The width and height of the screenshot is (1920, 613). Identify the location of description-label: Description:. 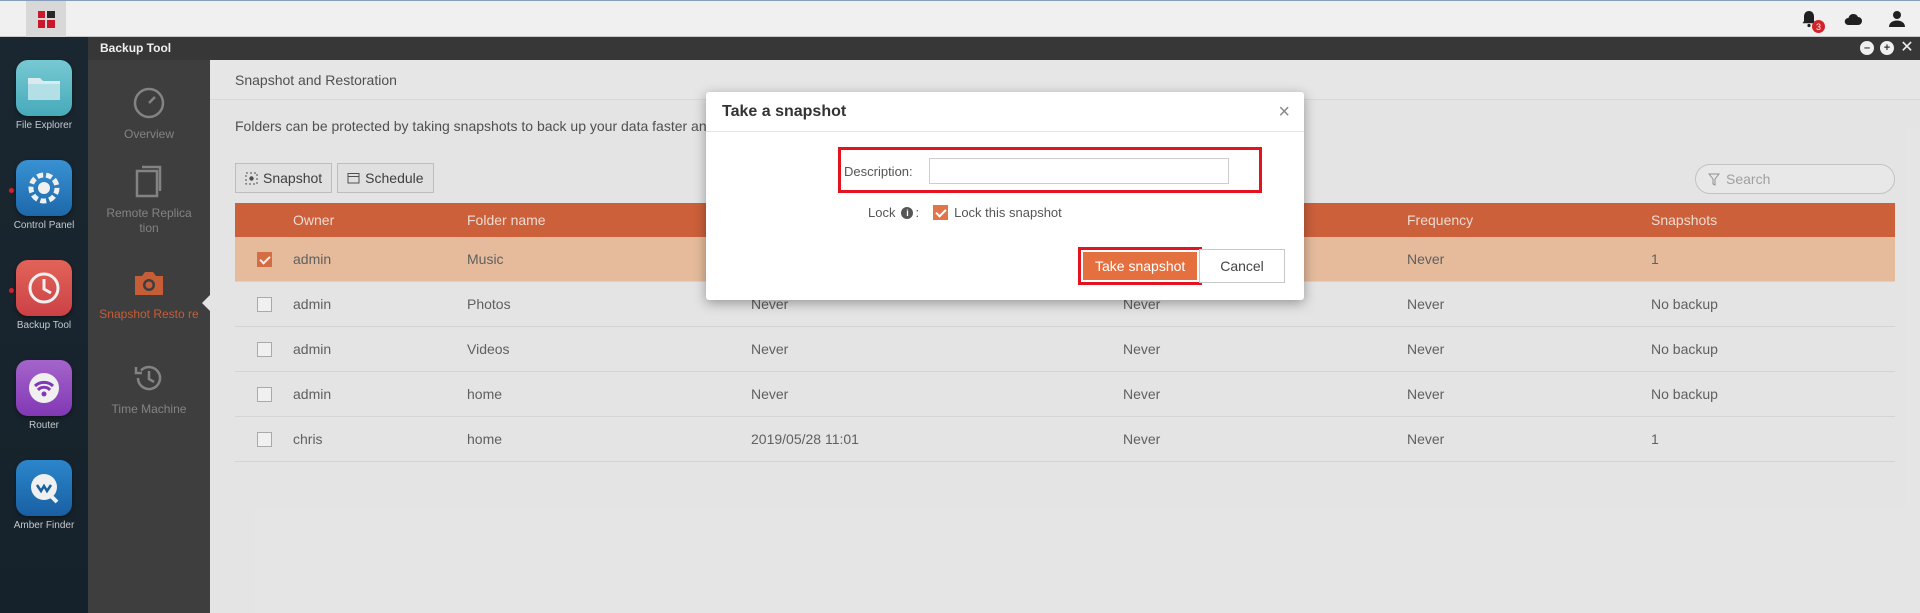
(878, 171).